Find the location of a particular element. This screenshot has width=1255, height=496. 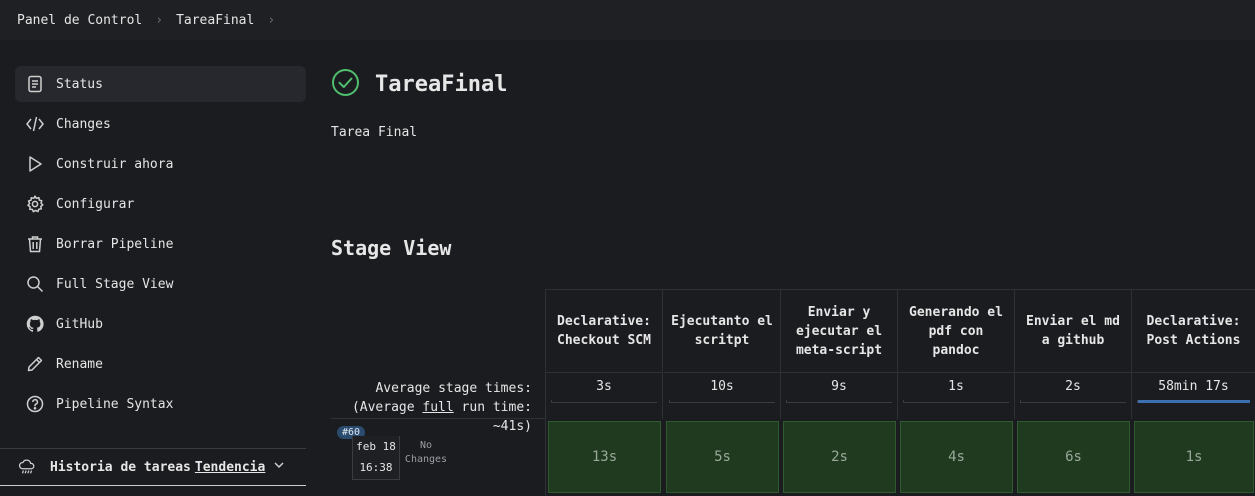

search-icon is located at coordinates (35, 284).